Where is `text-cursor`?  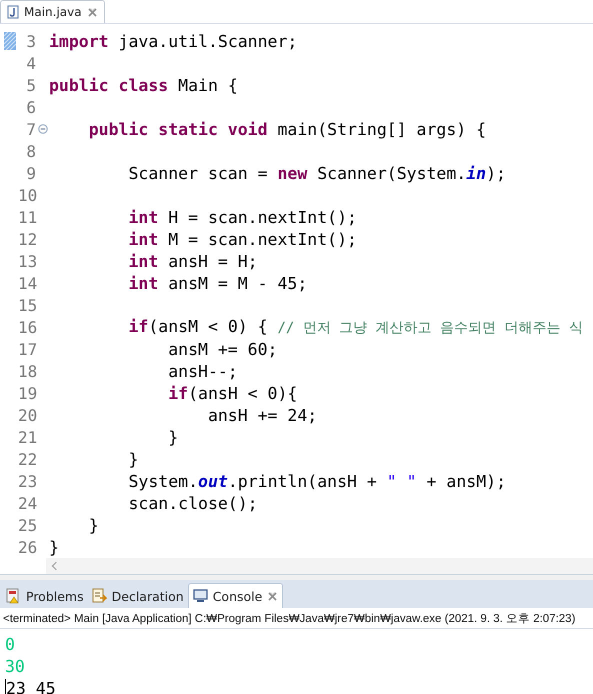 text-cursor is located at coordinates (5, 686).